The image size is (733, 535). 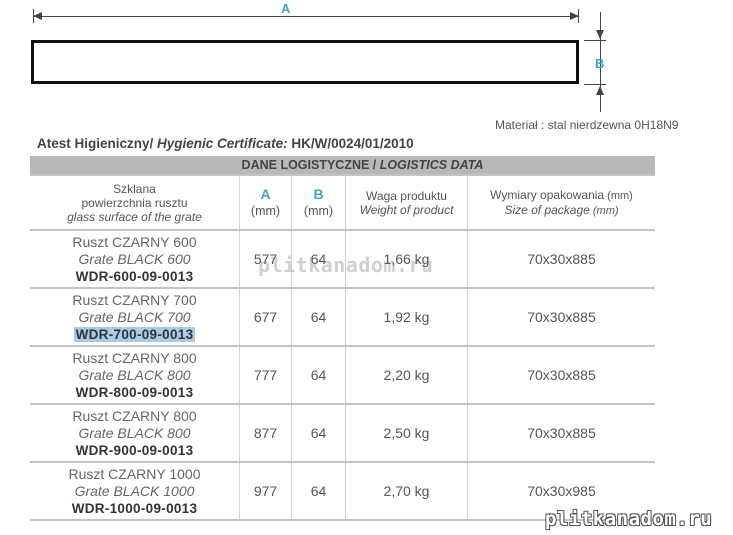 I want to click on header-col1-line1: Szklana, so click(x=134, y=188).